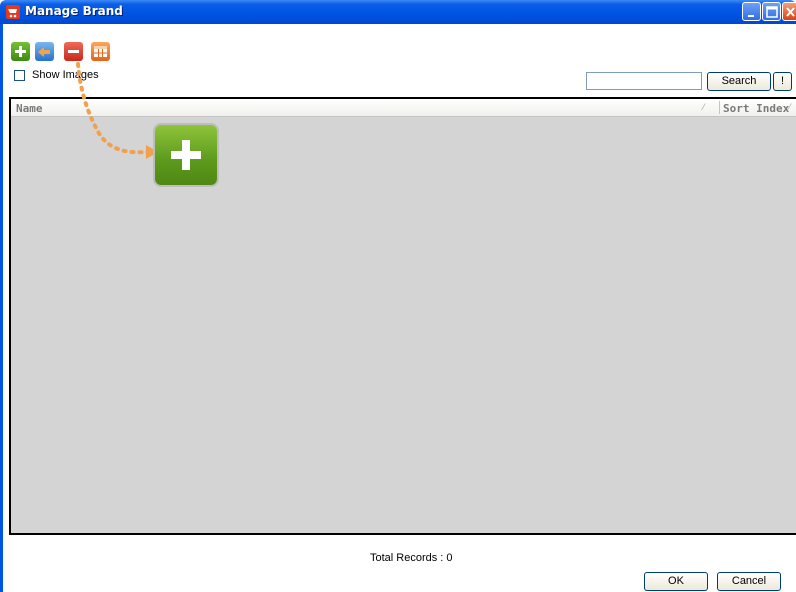  What do you see at coordinates (676, 581) in the screenshot?
I see `ok-button: OK` at bounding box center [676, 581].